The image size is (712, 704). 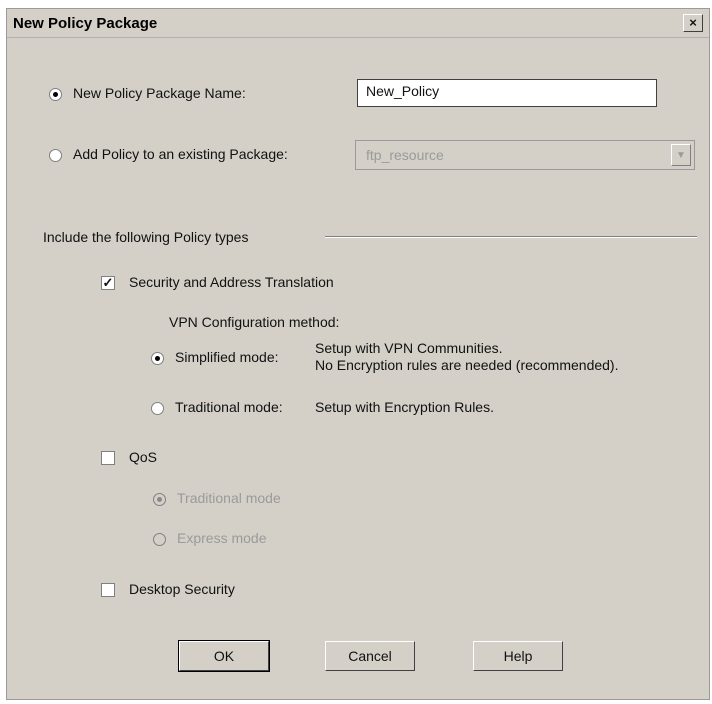 What do you see at coordinates (681, 155) in the screenshot?
I see `chevron-down-icon: ▼` at bounding box center [681, 155].